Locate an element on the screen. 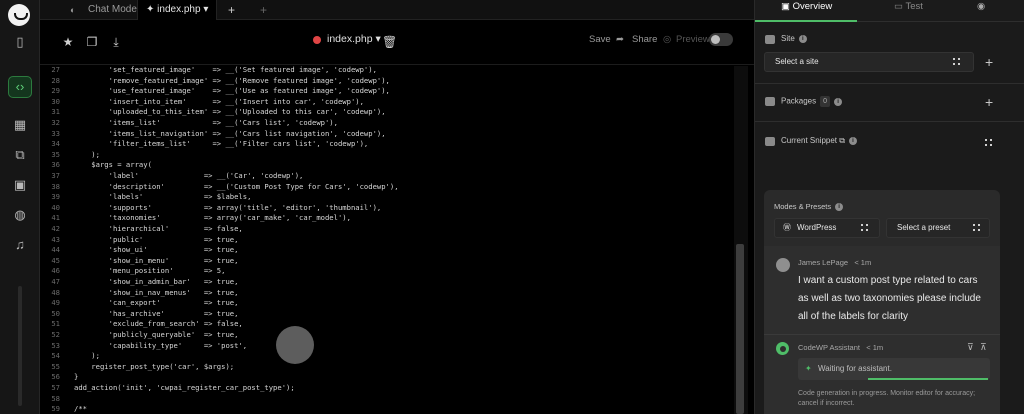  code-line: 35 ); is located at coordinates (70, 155).